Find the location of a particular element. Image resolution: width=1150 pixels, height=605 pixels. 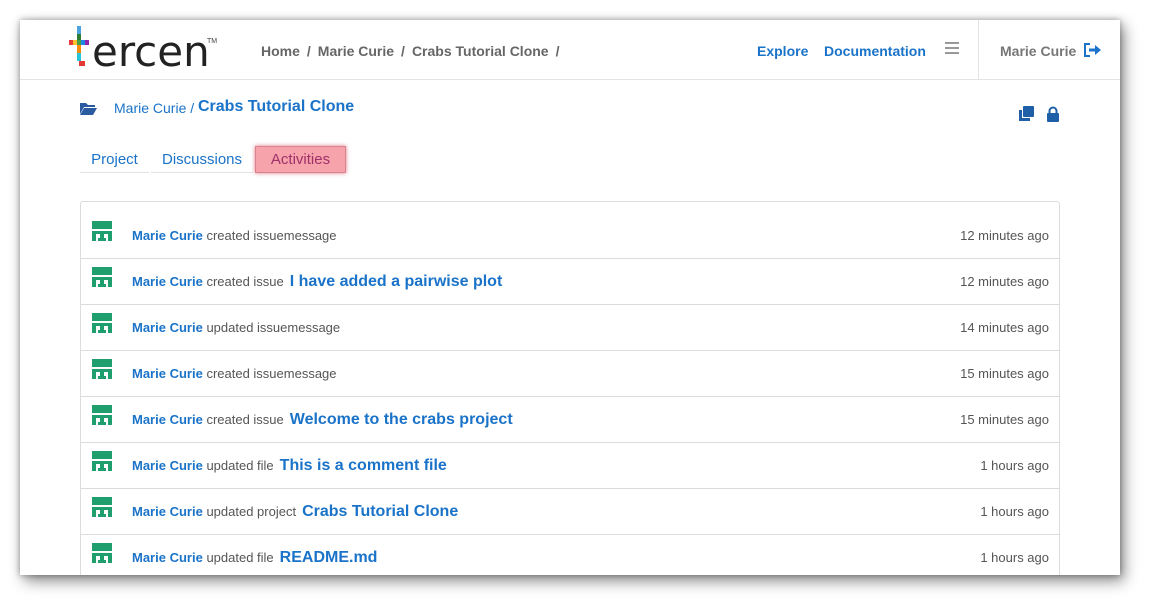

activity-timestamp: 14 minutes ago is located at coordinates (1004, 327).